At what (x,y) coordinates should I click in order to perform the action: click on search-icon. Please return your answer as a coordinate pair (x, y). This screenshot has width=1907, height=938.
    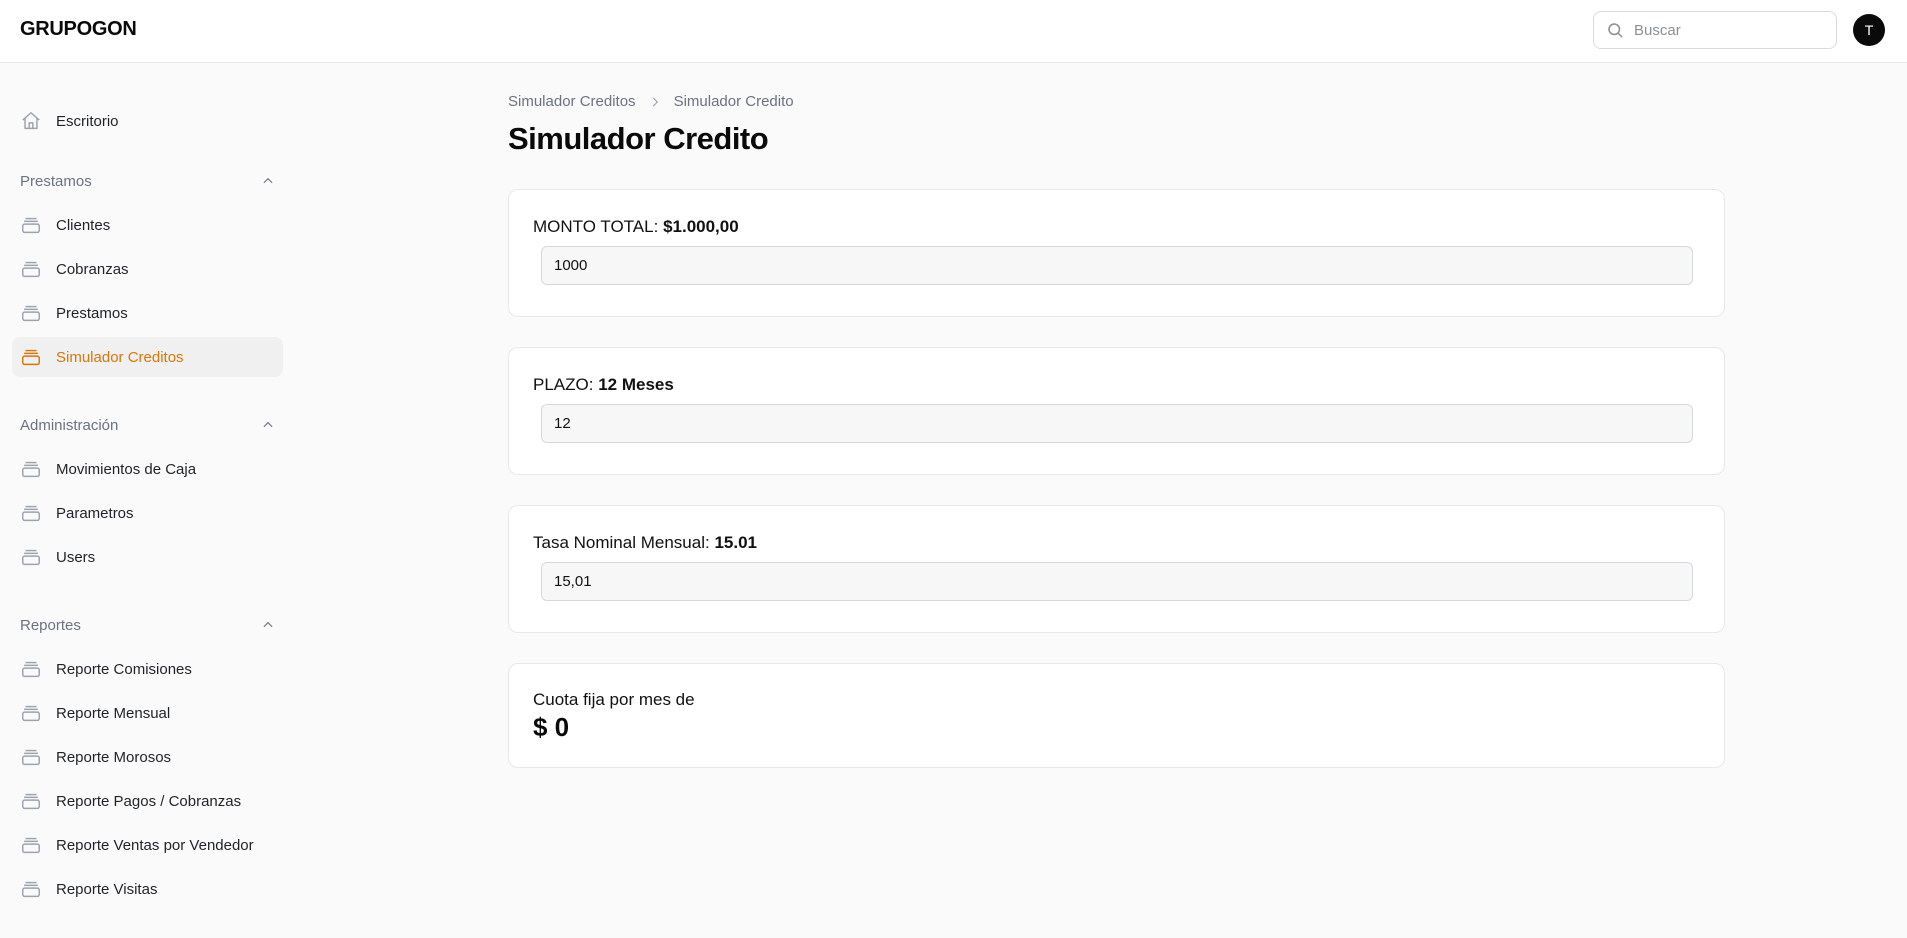
    Looking at the image, I should click on (1615, 30).